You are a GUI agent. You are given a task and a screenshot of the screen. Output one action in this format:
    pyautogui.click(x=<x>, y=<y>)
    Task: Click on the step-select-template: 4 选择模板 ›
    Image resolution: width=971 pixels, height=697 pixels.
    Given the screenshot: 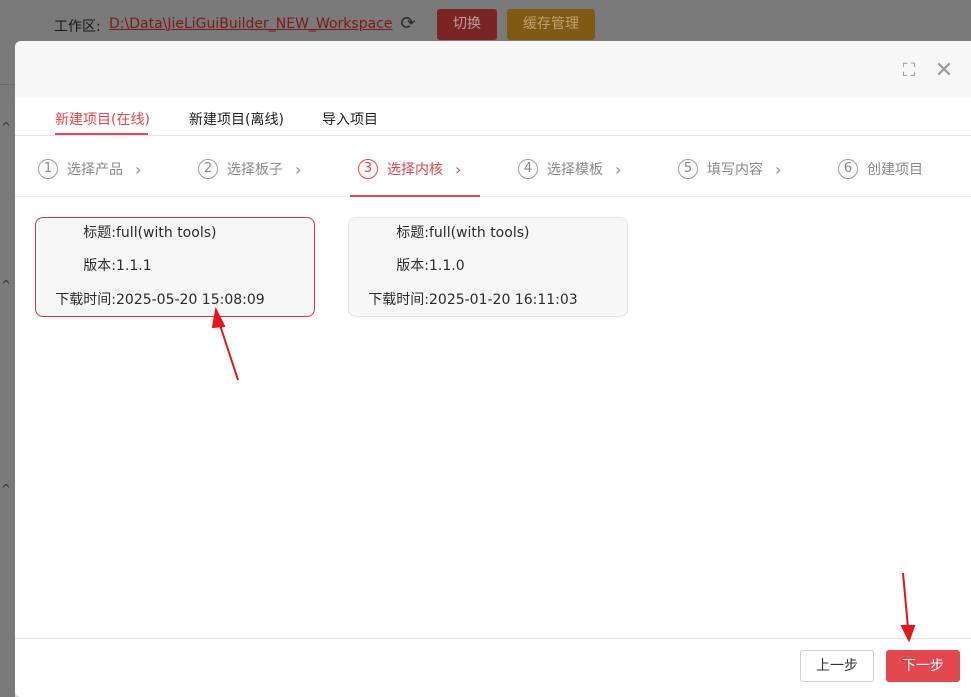 What is the action you would take?
    pyautogui.click(x=569, y=169)
    